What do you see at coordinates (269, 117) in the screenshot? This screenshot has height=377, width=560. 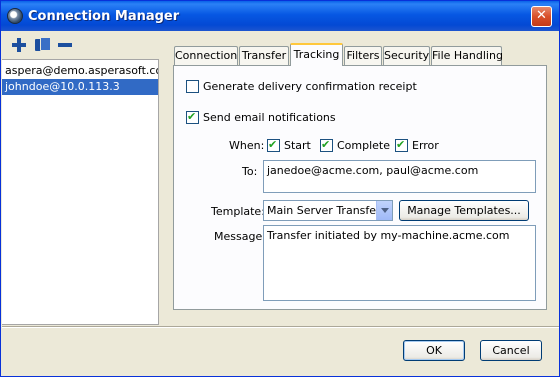 I see `email-notifications-label: Send email notifications` at bounding box center [269, 117].